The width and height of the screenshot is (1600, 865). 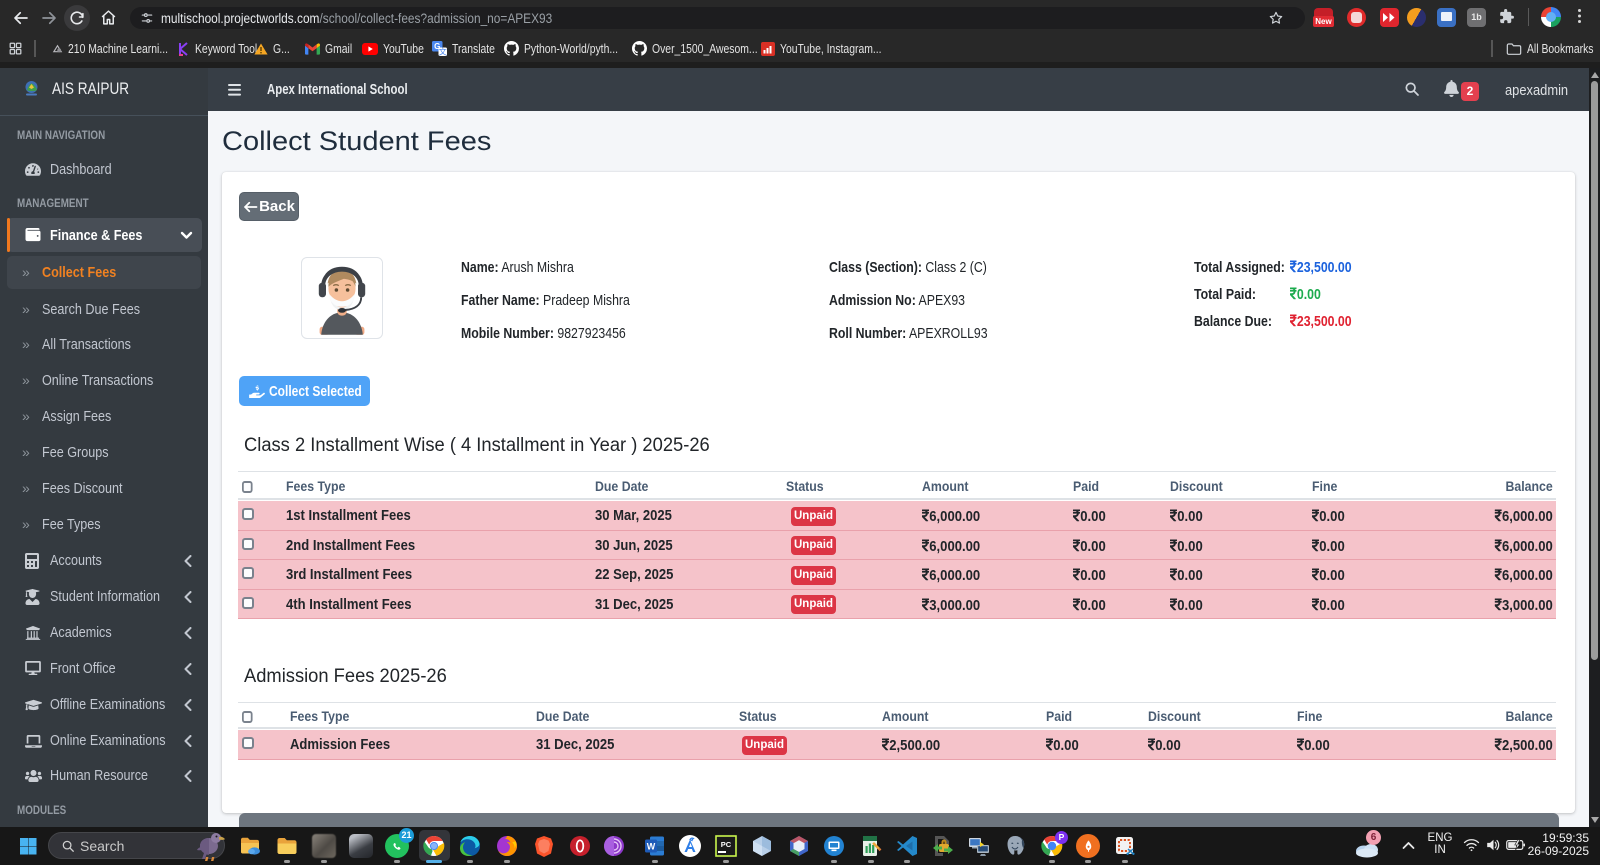 I want to click on svg-text: 文, so click(x=443, y=51).